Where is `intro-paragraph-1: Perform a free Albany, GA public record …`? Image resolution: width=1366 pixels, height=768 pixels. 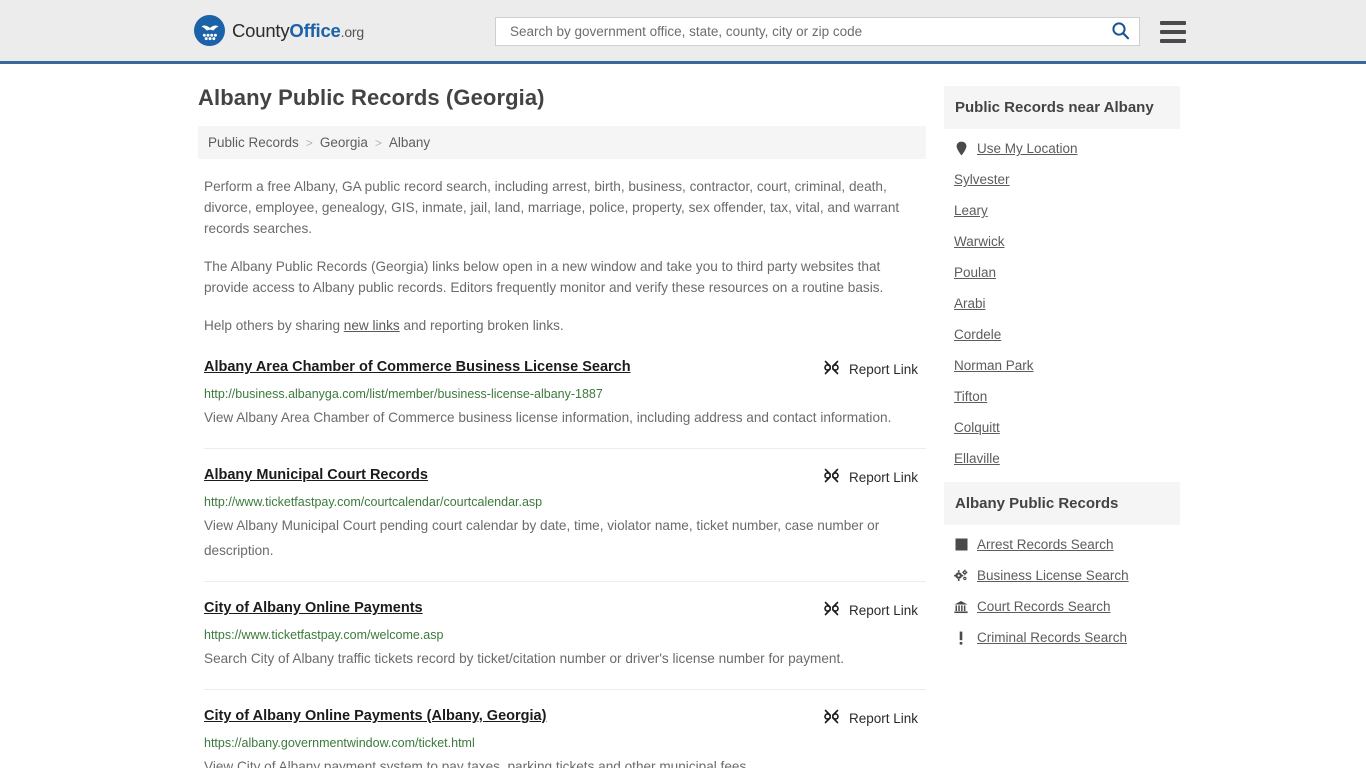
intro-paragraph-1: Perform a free Albany, GA public record … is located at coordinates (552, 207).